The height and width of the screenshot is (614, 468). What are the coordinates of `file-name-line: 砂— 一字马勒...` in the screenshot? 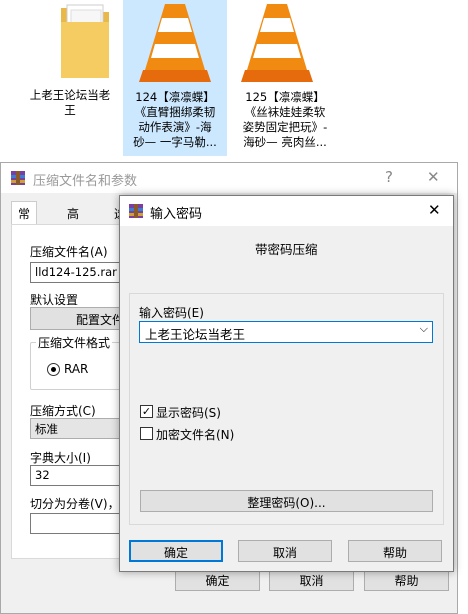 It's located at (175, 142).